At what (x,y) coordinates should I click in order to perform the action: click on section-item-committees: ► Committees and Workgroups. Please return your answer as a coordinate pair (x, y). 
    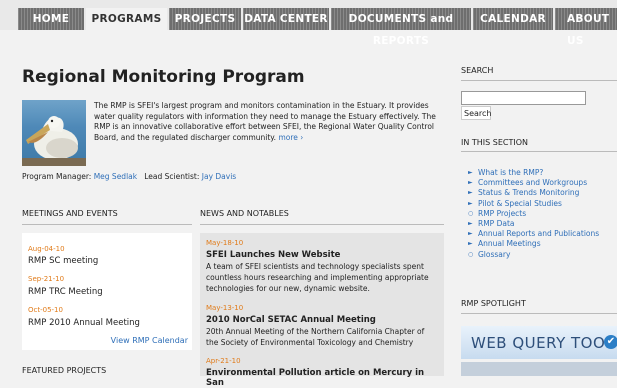
    Looking at the image, I should click on (533, 183).